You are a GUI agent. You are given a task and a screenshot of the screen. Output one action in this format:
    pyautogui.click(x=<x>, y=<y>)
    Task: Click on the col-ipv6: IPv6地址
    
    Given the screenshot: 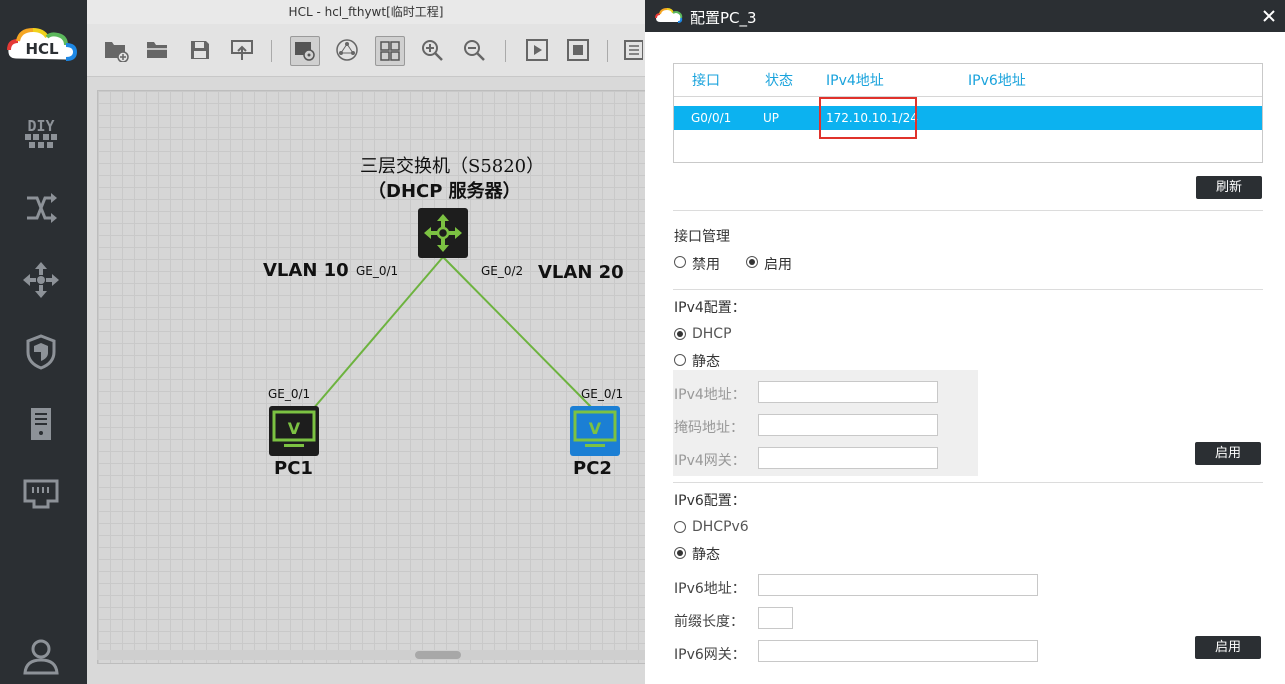 What is the action you would take?
    pyautogui.click(x=997, y=81)
    